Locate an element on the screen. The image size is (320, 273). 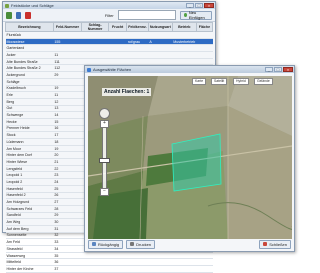
maptype-map: Karte is located at coordinates (199, 81).